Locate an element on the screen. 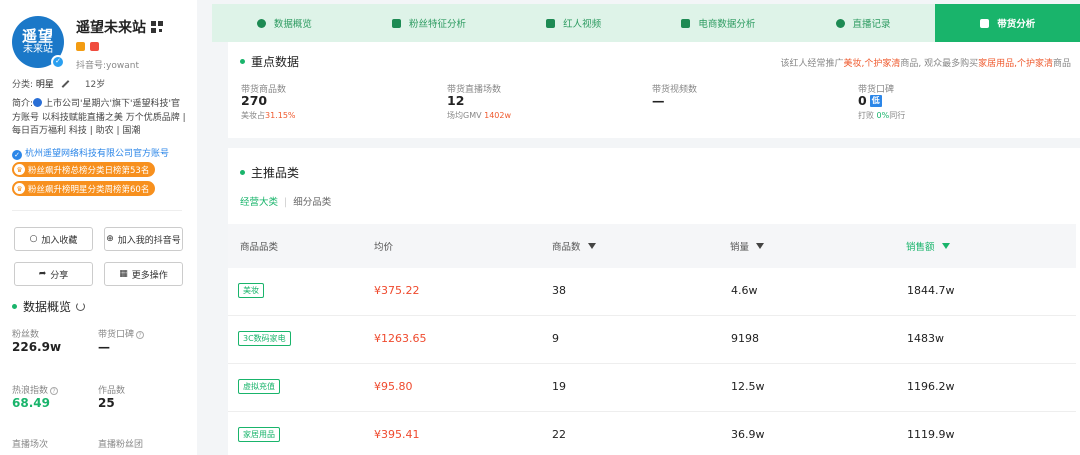 The height and width of the screenshot is (455, 1080). stat-label: 带货口碑 is located at coordinates (116, 335).